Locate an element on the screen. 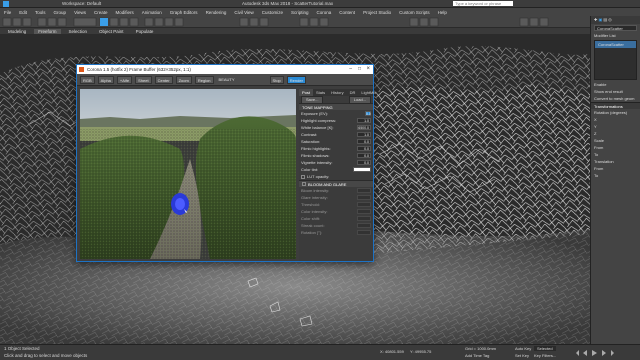  main-toolbar is located at coordinates (295, 22).